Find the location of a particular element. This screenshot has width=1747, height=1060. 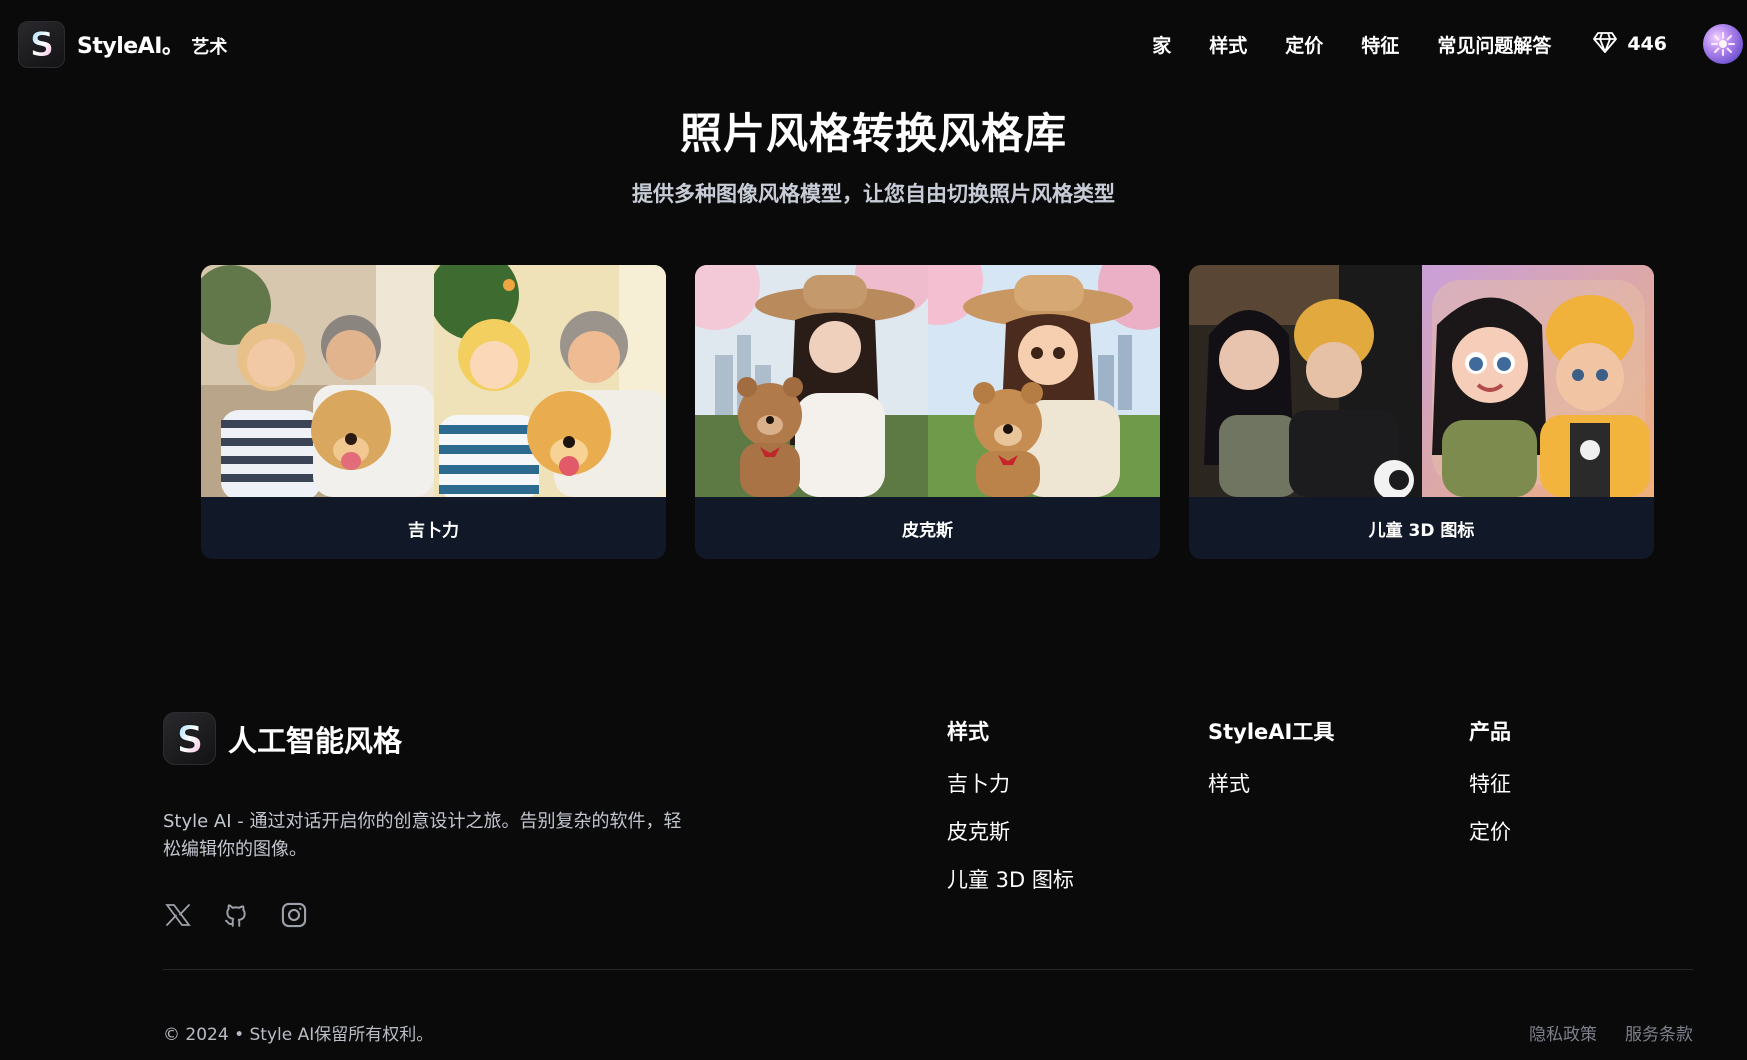

brand: StyleAI。 艺术 is located at coordinates (152, 44).